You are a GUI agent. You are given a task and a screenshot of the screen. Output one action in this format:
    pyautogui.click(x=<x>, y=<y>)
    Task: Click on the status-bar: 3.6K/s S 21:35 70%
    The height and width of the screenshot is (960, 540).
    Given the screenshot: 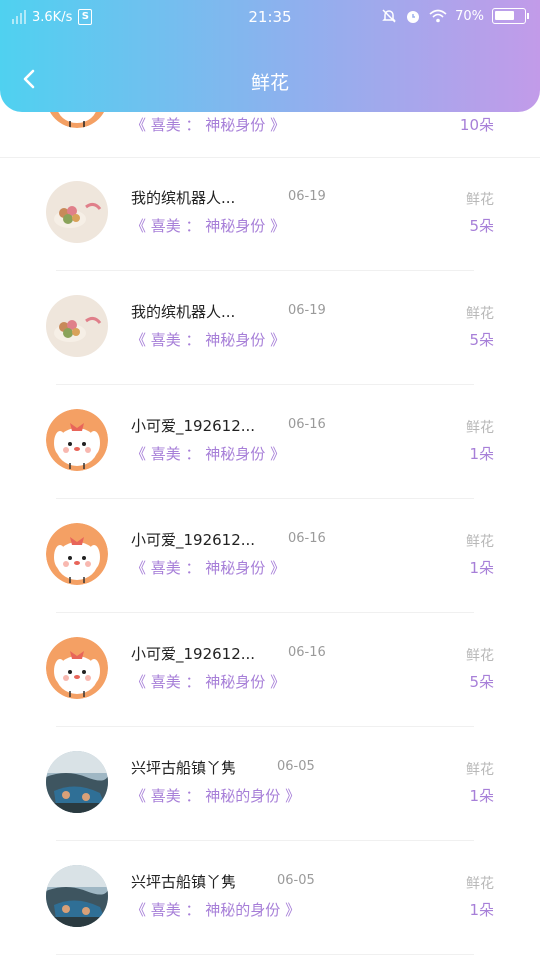 What is the action you would take?
    pyautogui.click(x=270, y=18)
    